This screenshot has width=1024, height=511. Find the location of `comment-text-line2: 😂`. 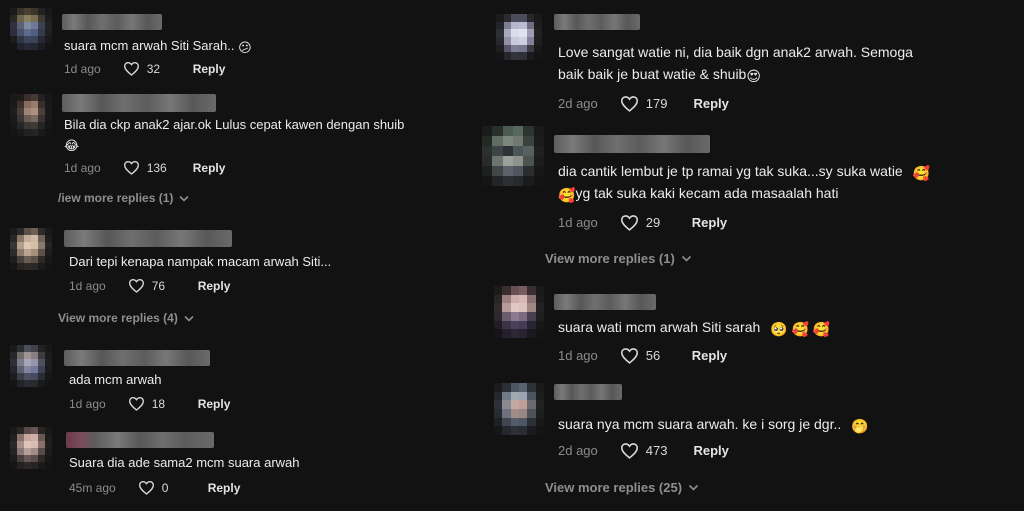

comment-text-line2: 😂 is located at coordinates (71, 145).